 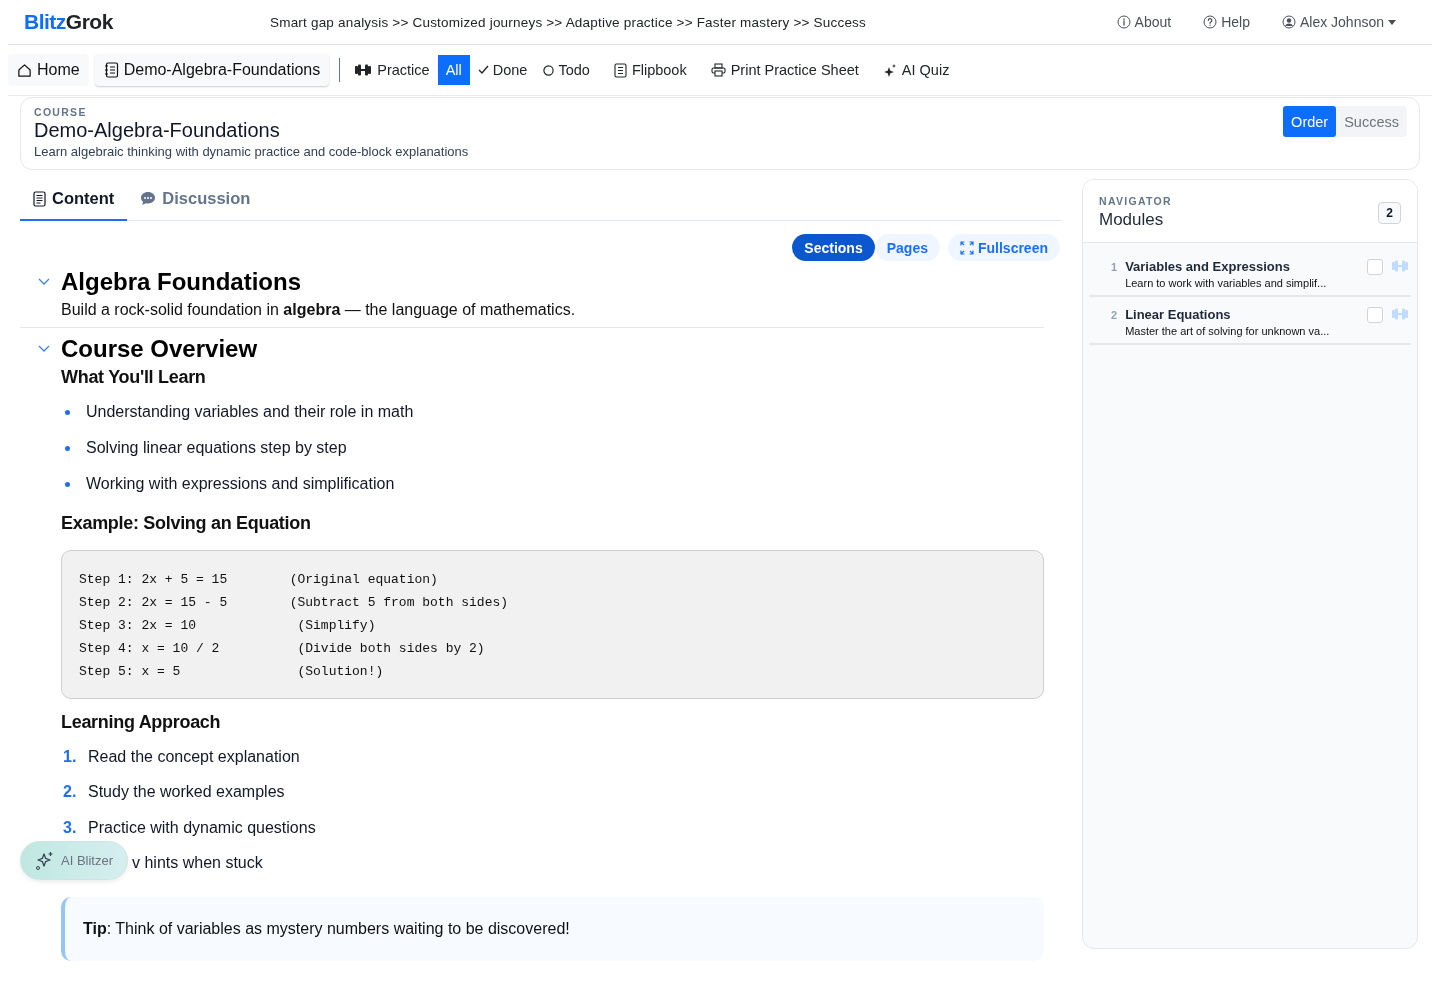 I want to click on list-number: 3., so click(x=70, y=827).